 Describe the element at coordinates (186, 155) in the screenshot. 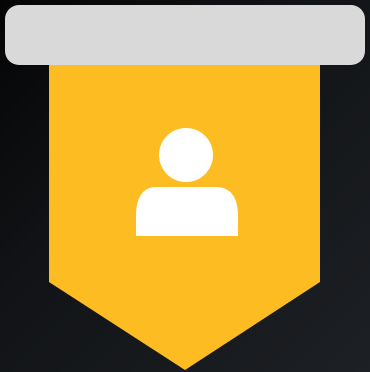

I see `user-head` at that location.